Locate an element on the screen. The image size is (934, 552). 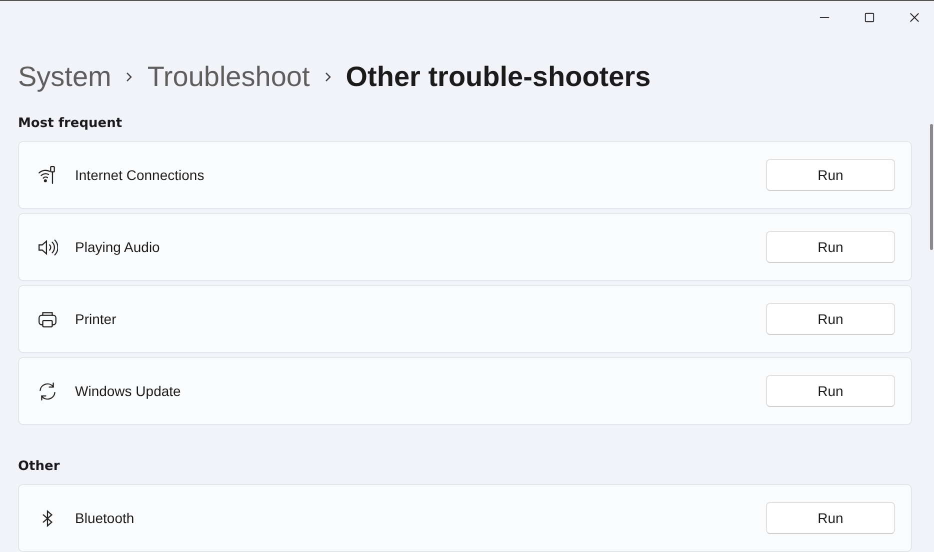
close-icon is located at coordinates (914, 17).